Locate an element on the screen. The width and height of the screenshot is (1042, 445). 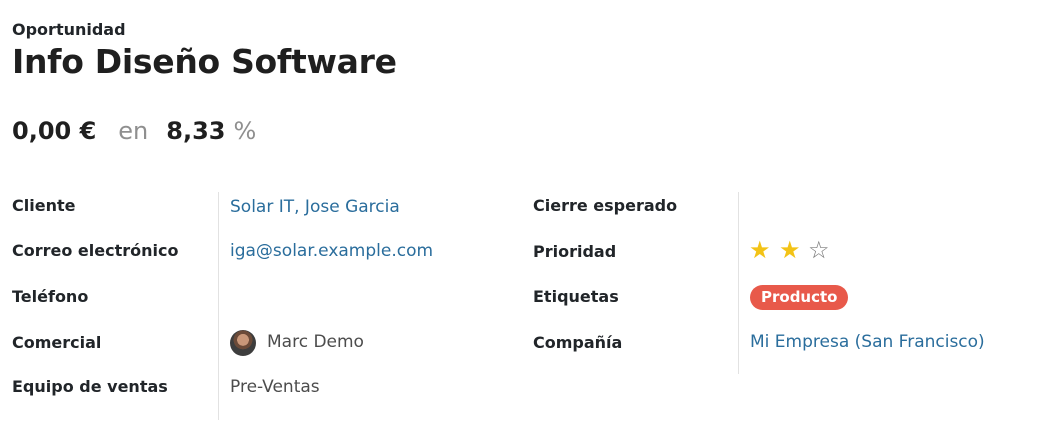
salesperson-avatar is located at coordinates (243, 343).